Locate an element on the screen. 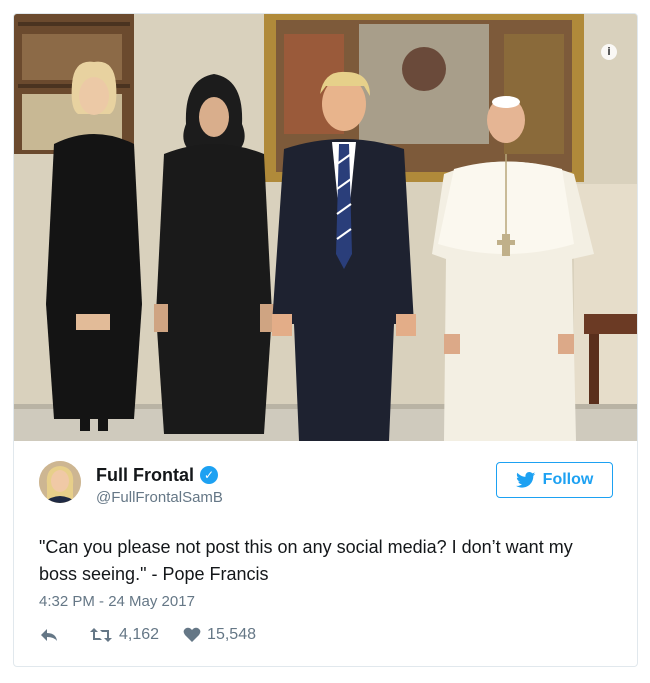 The image size is (650, 683). reply-button is located at coordinates (52, 635).